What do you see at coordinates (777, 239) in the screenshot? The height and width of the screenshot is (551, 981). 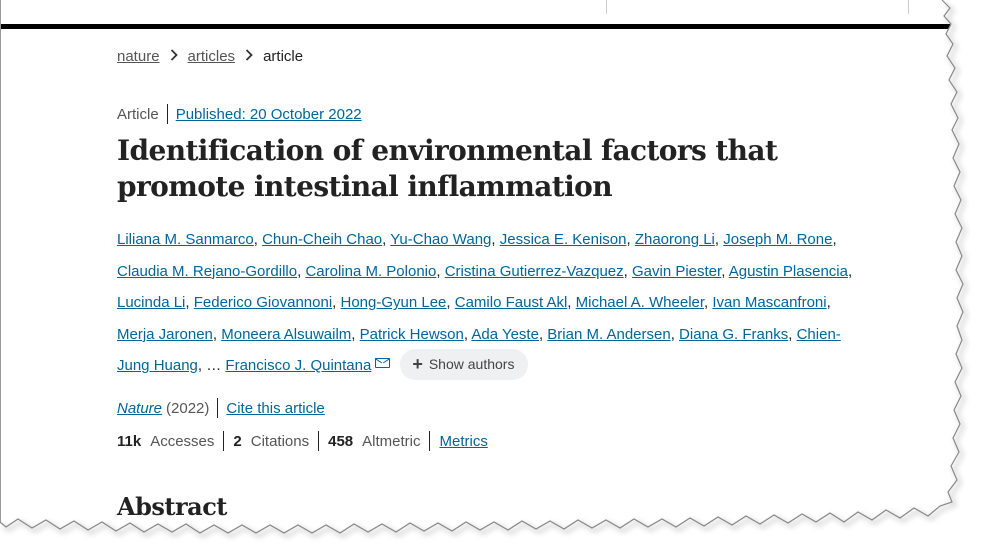 I see `author-link: Joseph M. Rone` at bounding box center [777, 239].